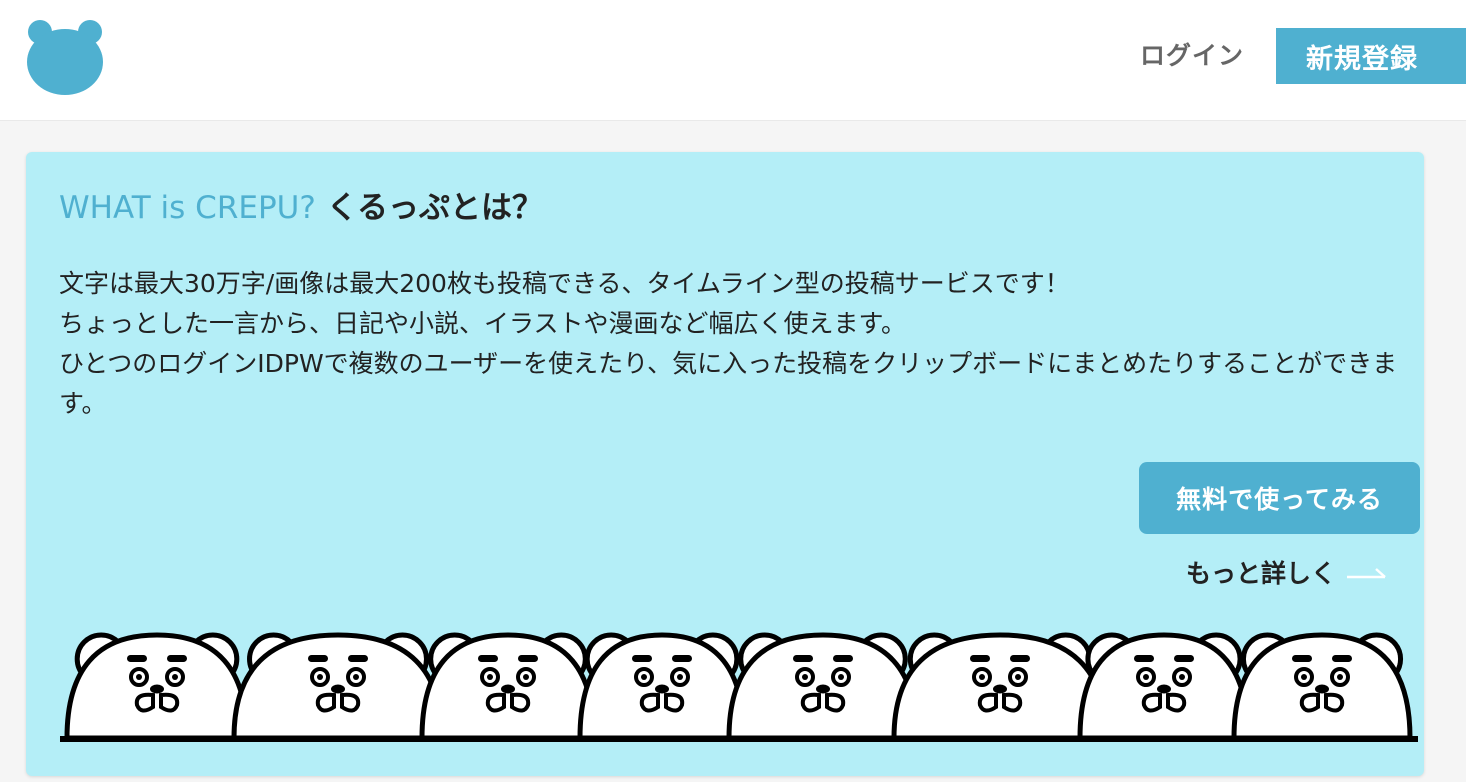 This screenshot has height=782, width=1466. What do you see at coordinates (1261, 573) in the screenshot?
I see `more-details-label: もっと詳しく` at bounding box center [1261, 573].